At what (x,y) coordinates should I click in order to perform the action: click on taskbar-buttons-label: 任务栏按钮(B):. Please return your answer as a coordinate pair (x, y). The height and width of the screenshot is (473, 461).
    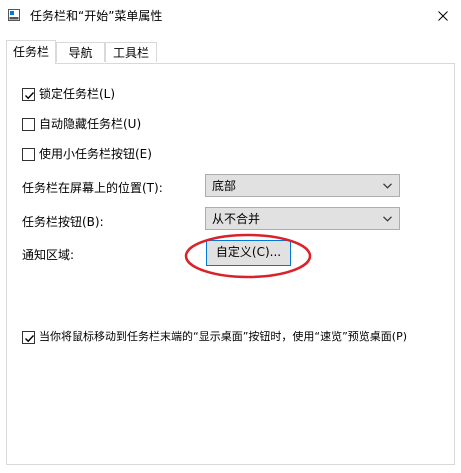
    Looking at the image, I should click on (63, 222).